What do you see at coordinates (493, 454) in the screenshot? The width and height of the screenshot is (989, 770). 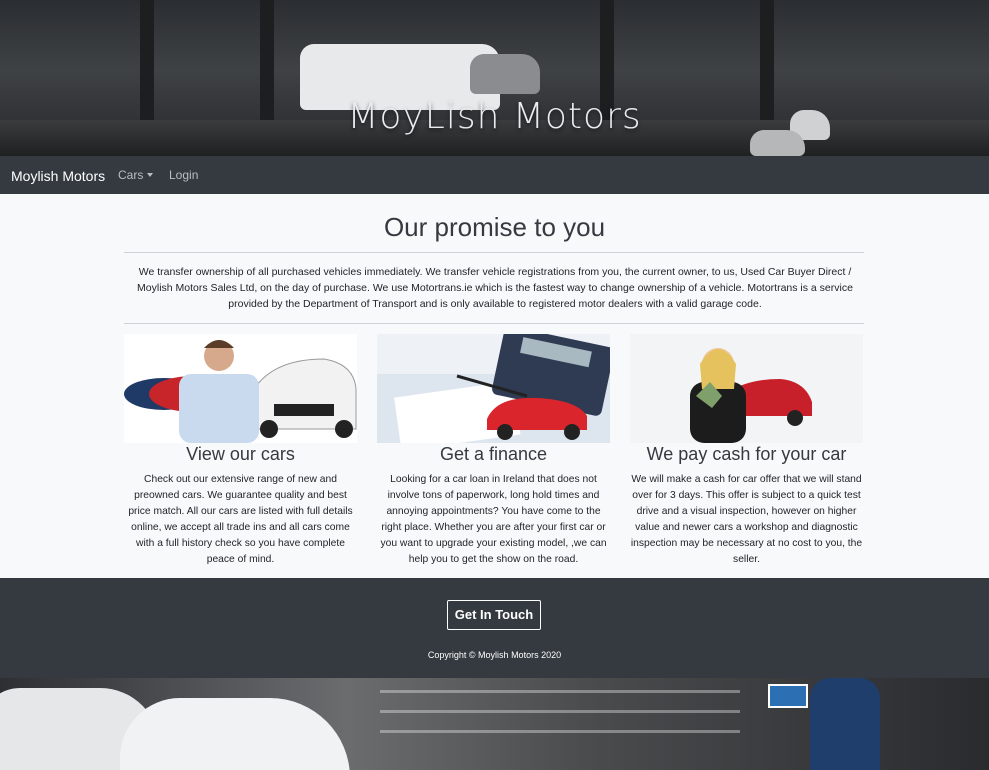 I see `feature-title: Get a finance` at bounding box center [493, 454].